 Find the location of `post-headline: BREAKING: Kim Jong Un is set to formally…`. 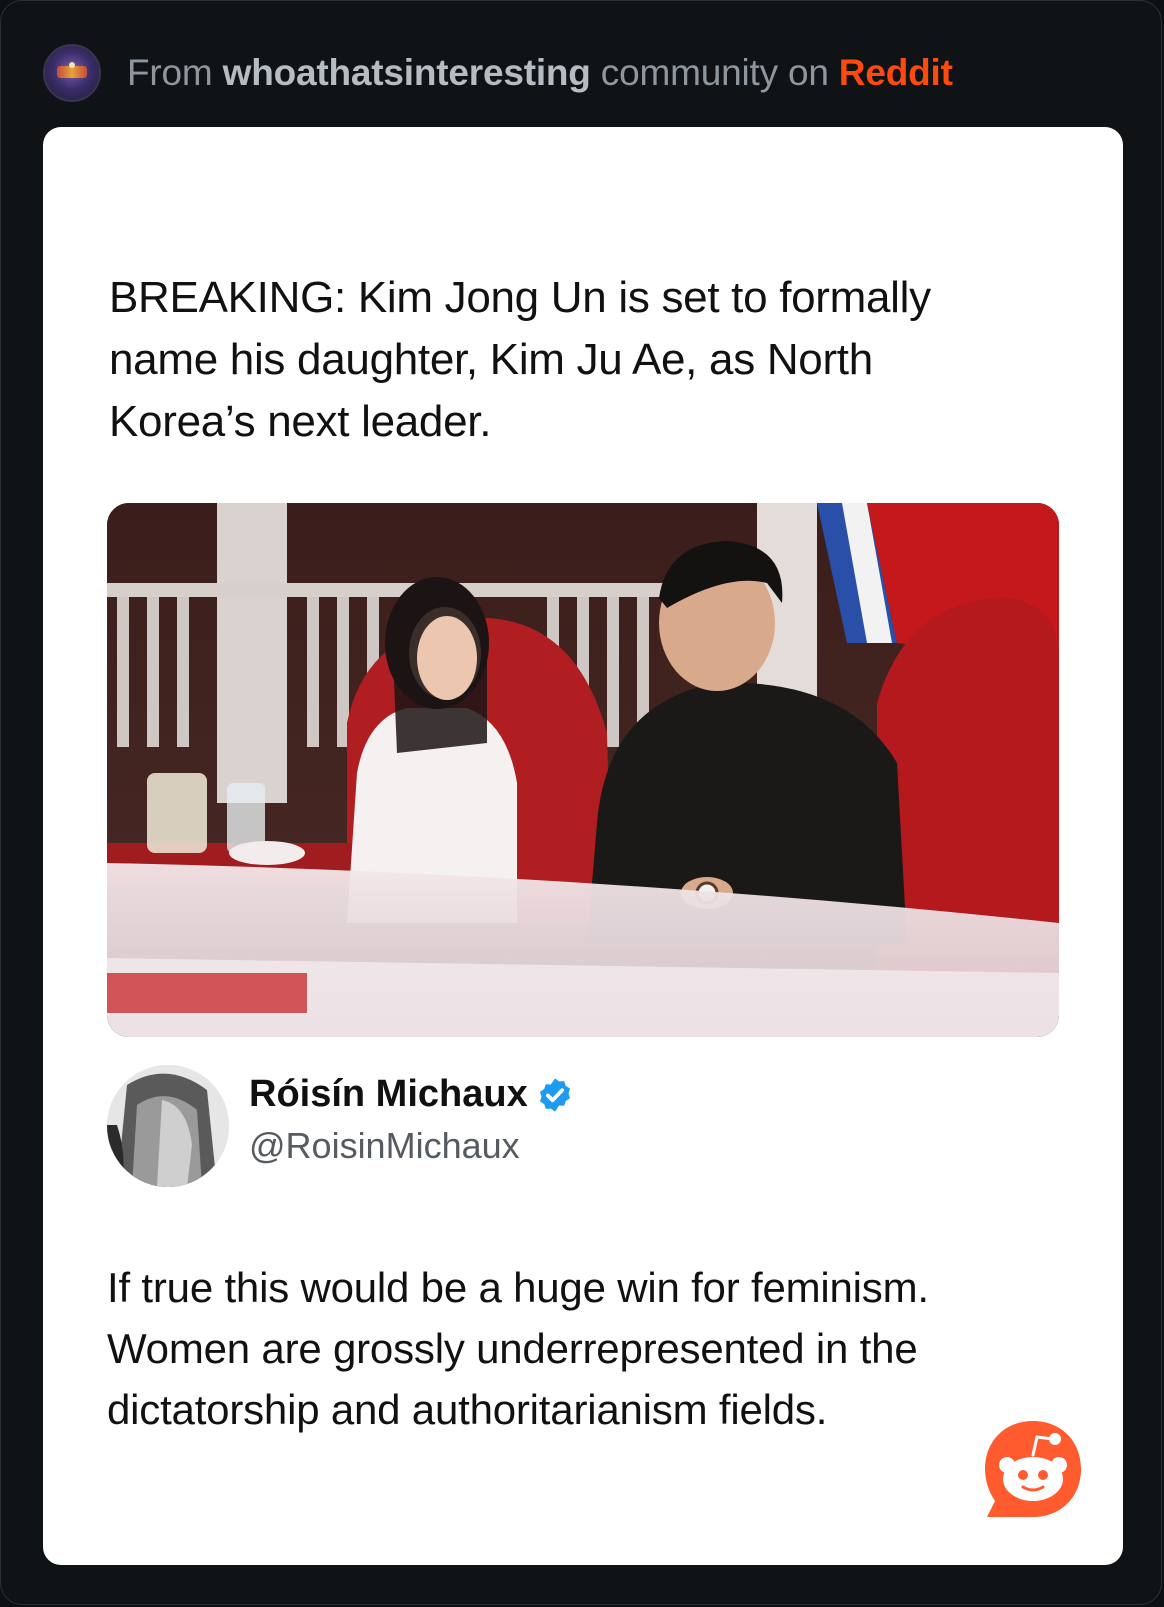

post-headline: BREAKING: Kim Jong Un is set to formally… is located at coordinates (520, 359).